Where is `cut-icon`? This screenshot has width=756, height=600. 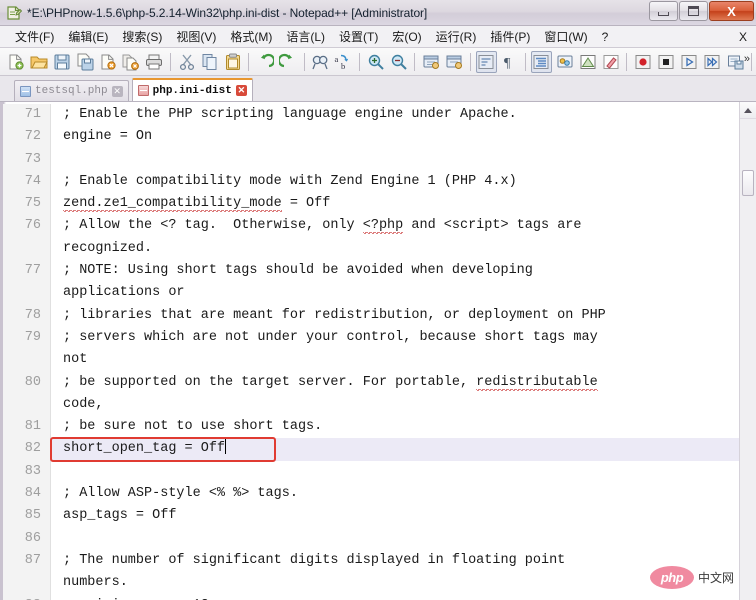
cut-icon is located at coordinates (186, 62).